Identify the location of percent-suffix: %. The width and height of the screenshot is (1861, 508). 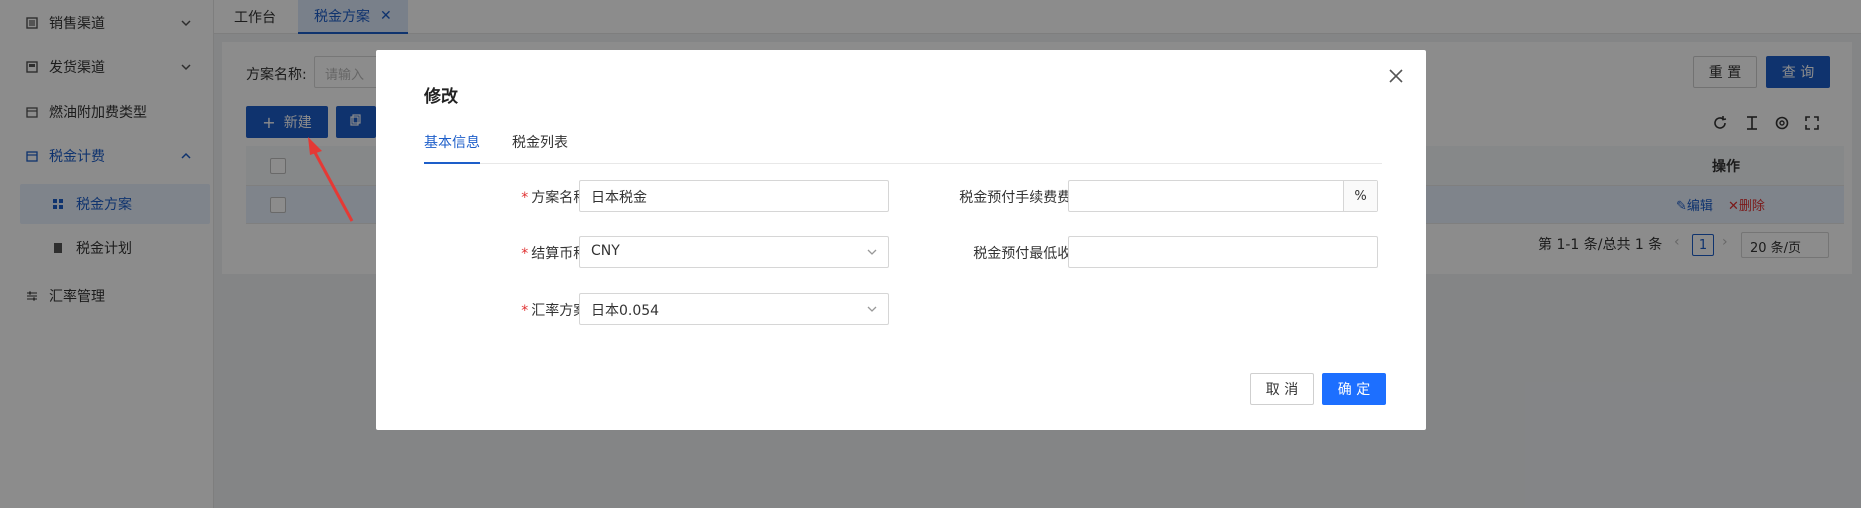
(1360, 196).